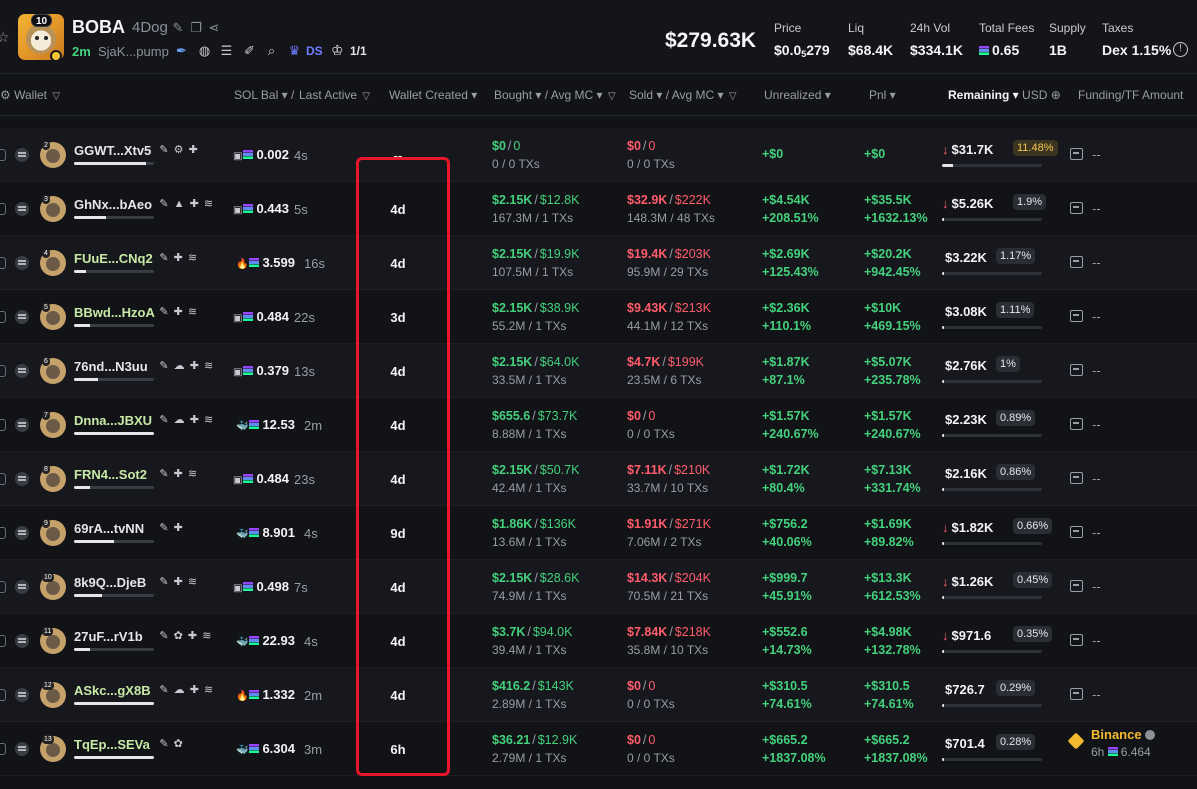  Describe the element at coordinates (226, 50) in the screenshot. I see `list-icon: ☰` at that location.